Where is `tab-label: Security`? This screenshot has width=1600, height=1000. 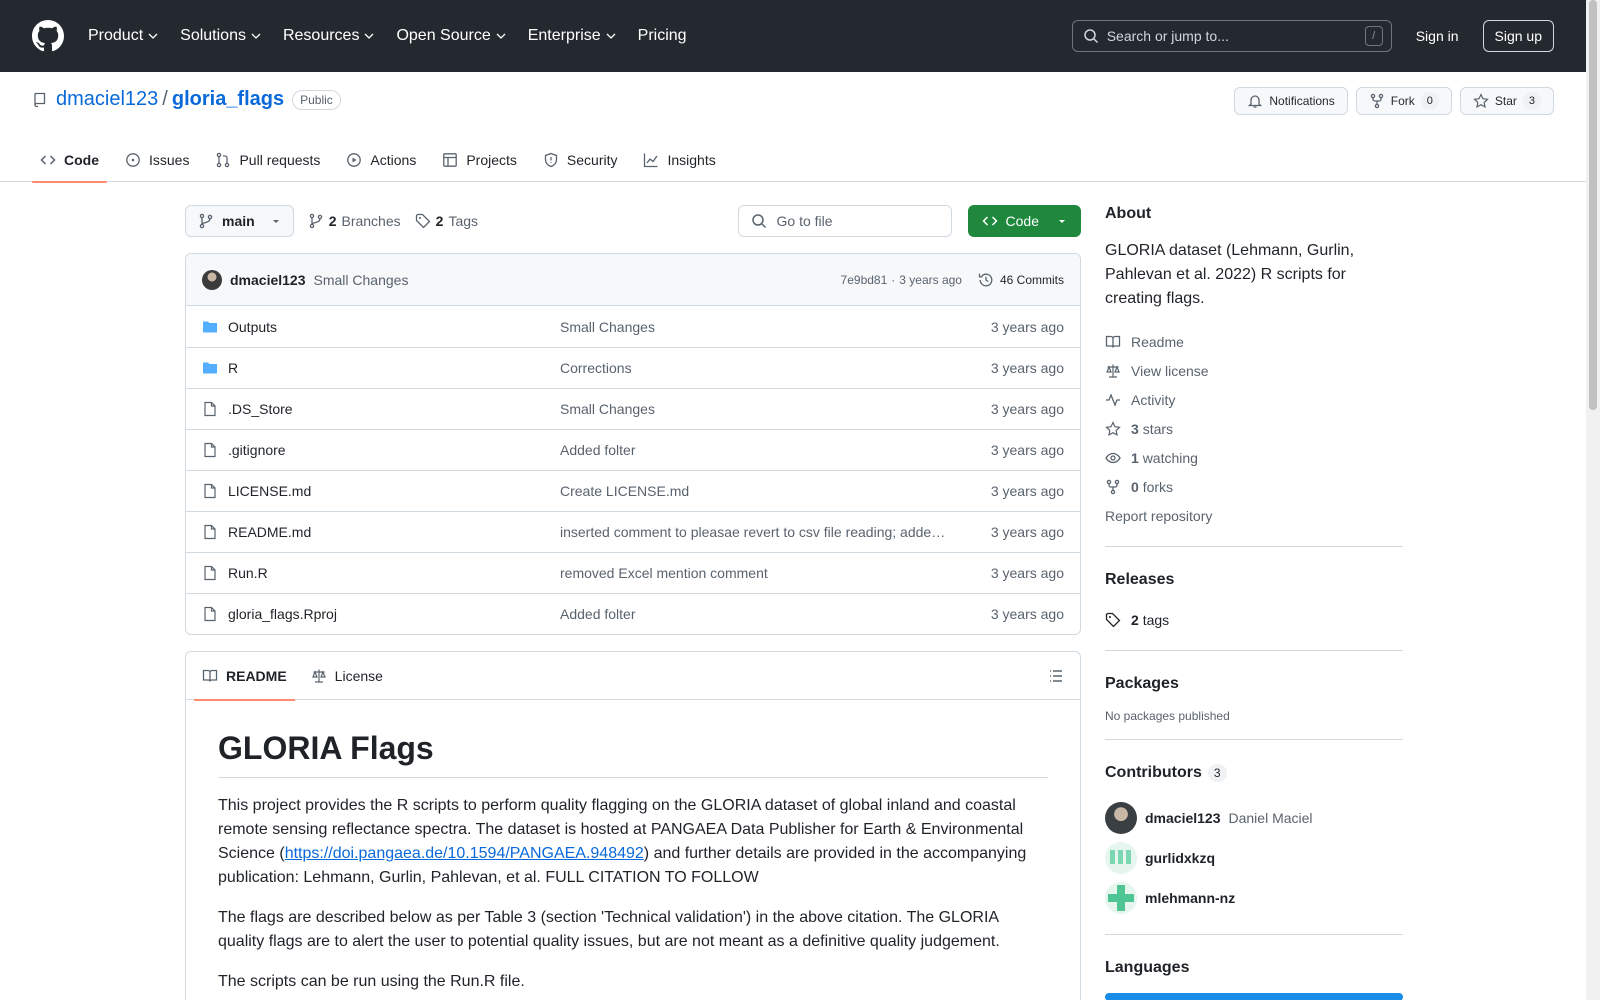
tab-label: Security is located at coordinates (592, 160).